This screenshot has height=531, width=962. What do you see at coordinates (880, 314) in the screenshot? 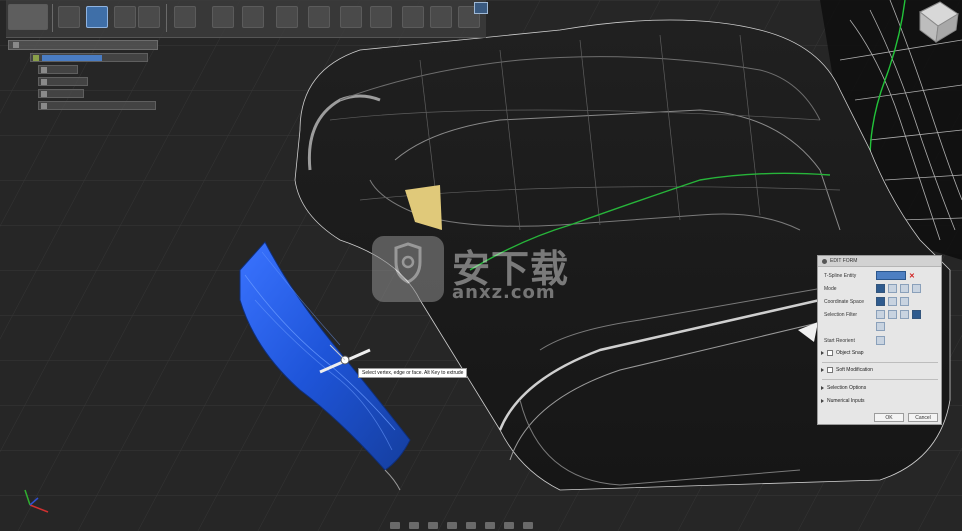
I see `vertex-filter-icon` at bounding box center [880, 314].